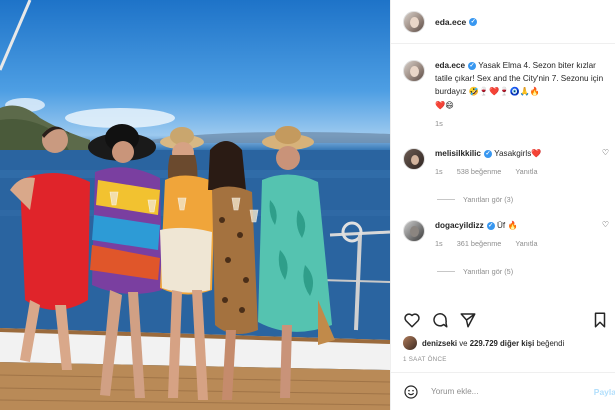  What do you see at coordinates (513, 153) in the screenshot?
I see `comment-text: Yasakgirls` at bounding box center [513, 153].